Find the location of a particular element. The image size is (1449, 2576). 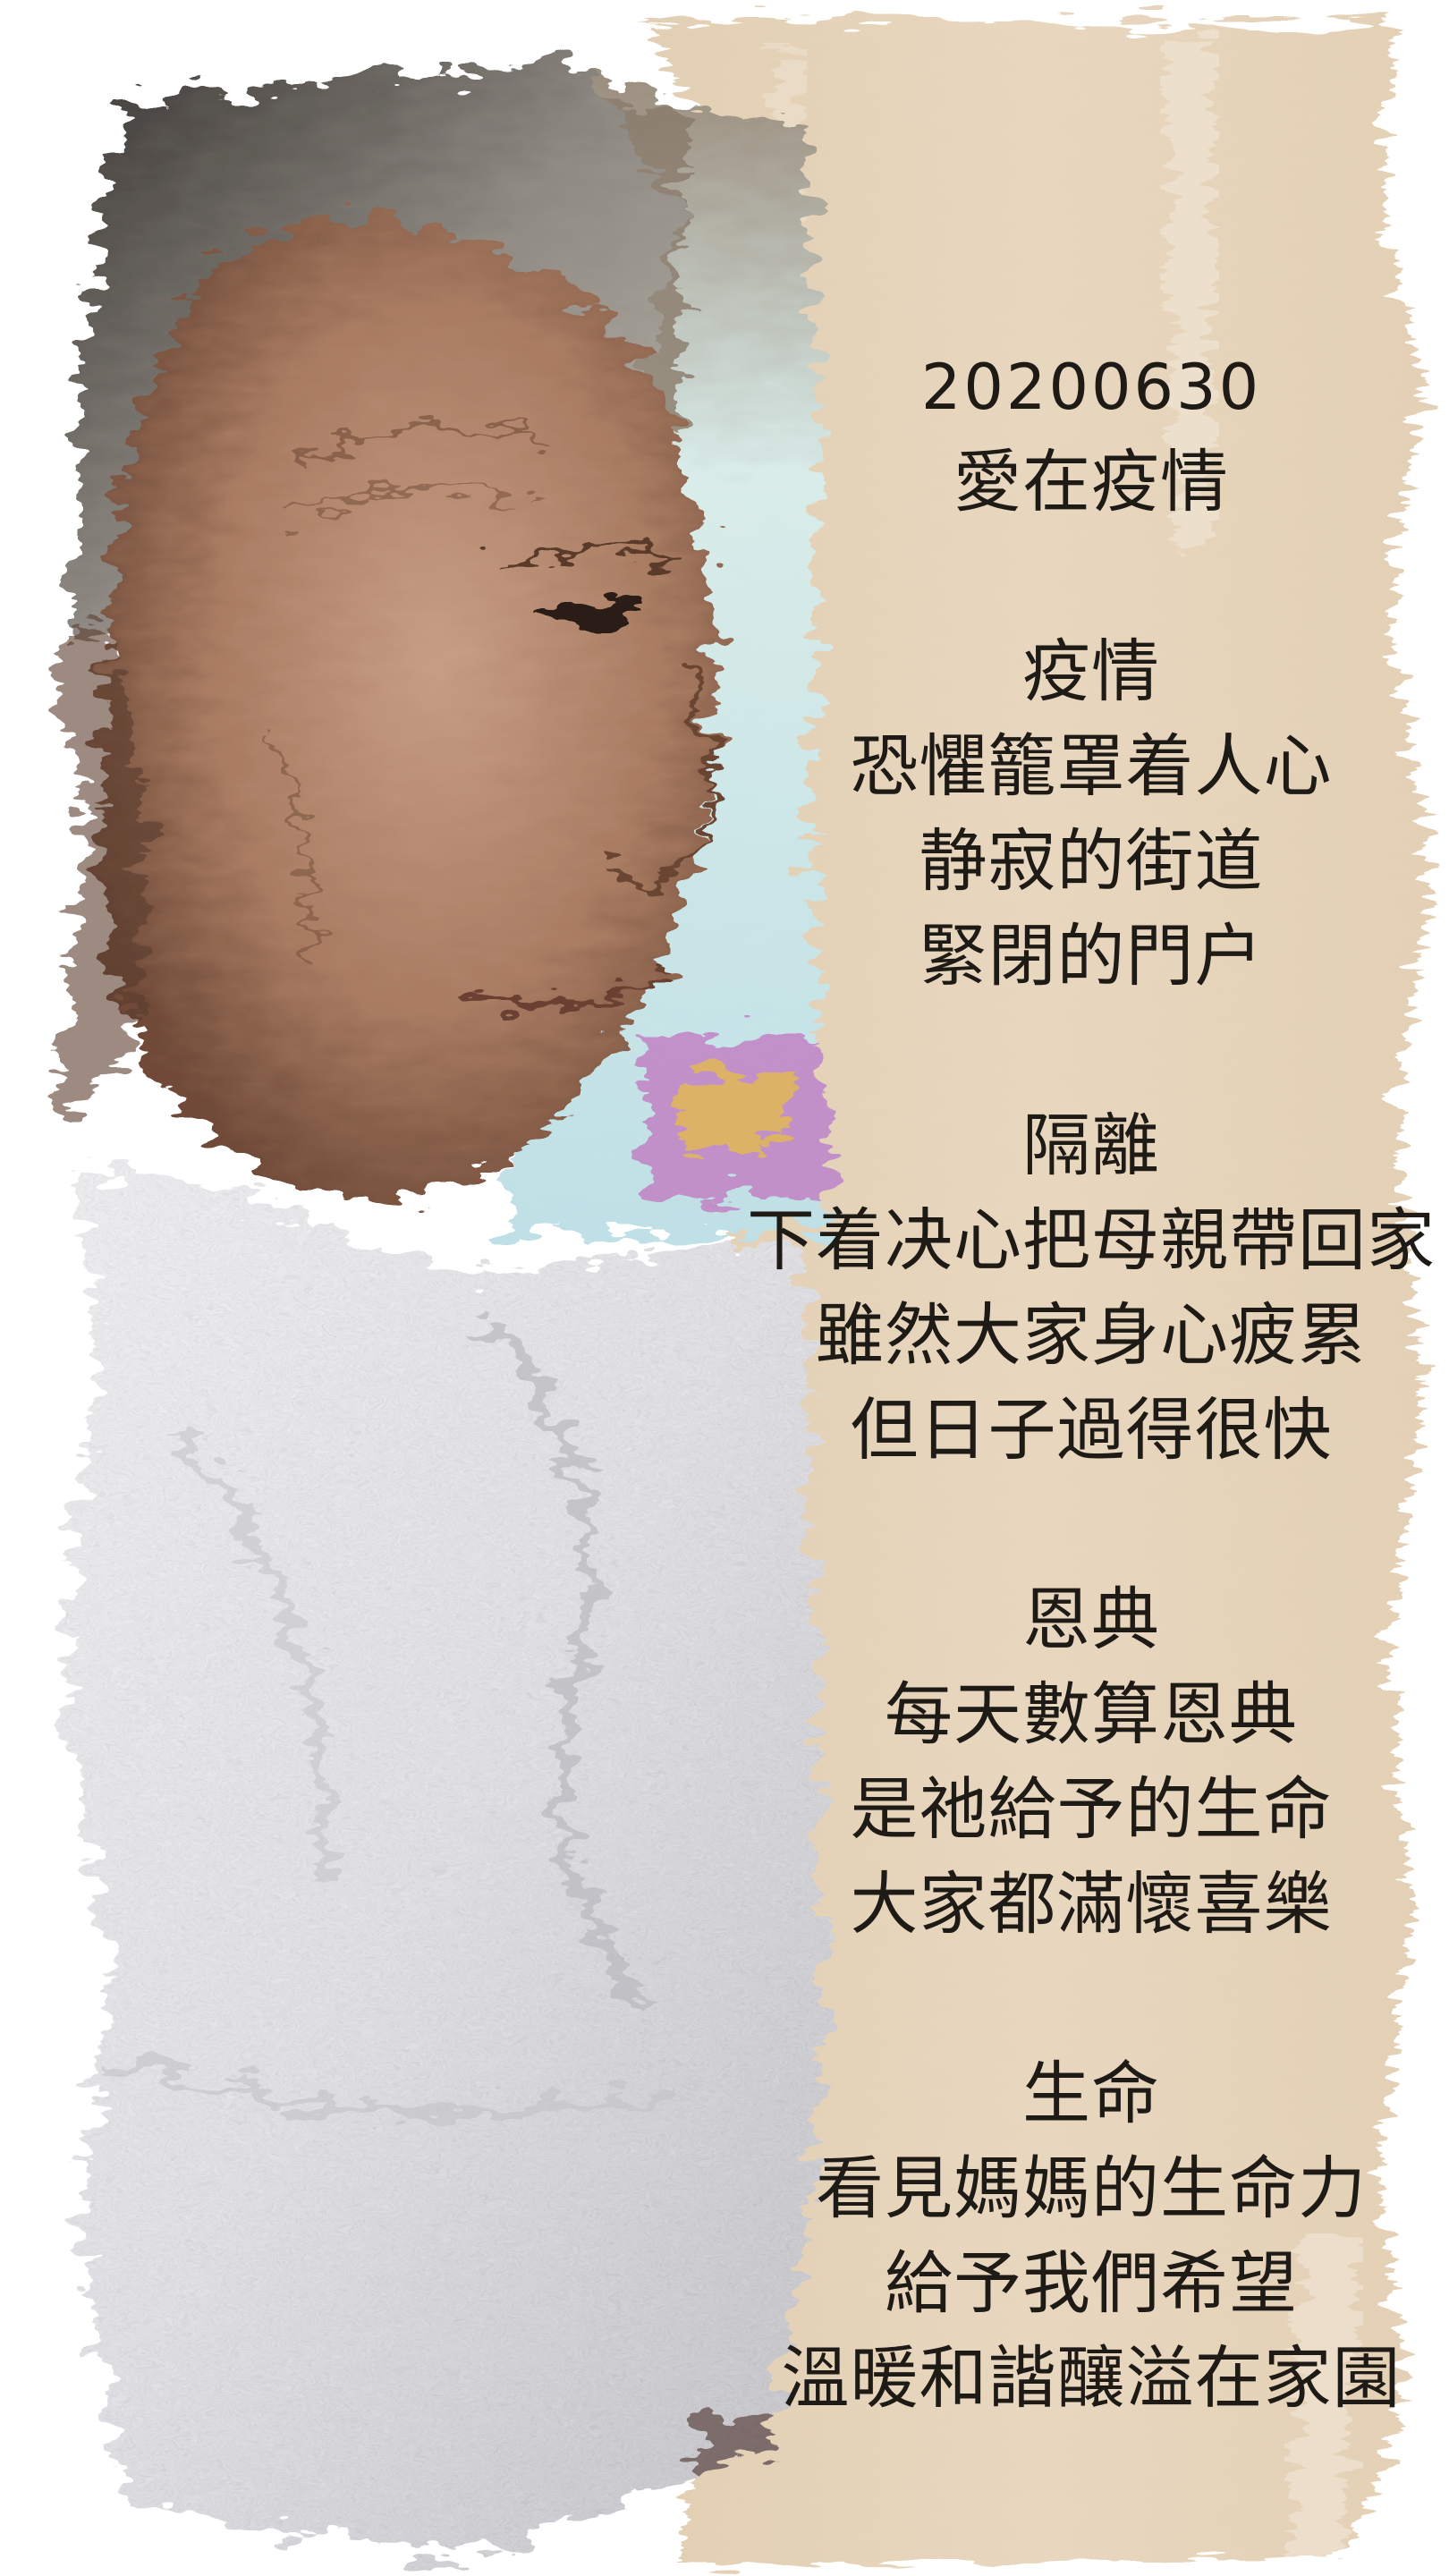

stanza-2: 隔離 下着决心把母親帶回家 雖然大家身心疲累 但日子過得很快 is located at coordinates (1091, 1288).